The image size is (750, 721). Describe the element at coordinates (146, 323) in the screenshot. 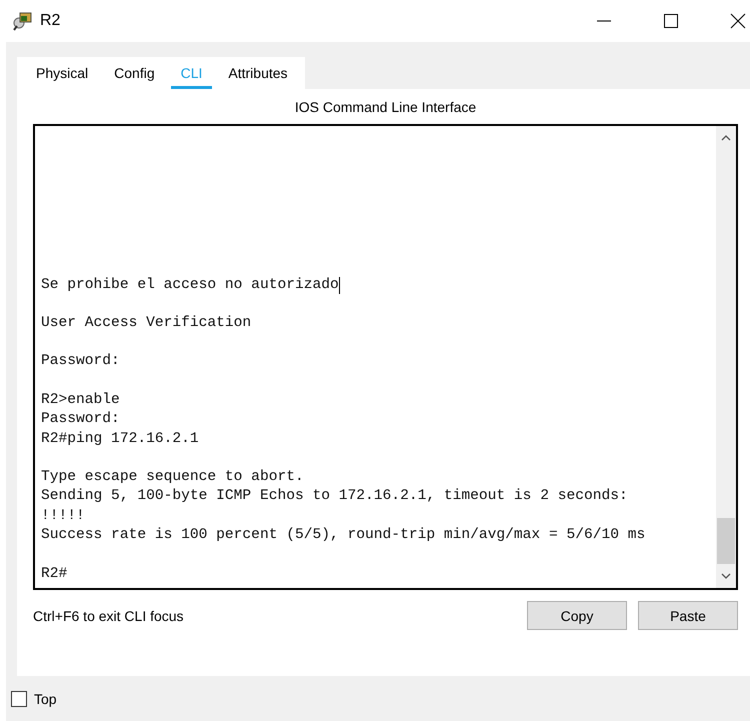

I see `terminal-line: User Access Verification` at that location.